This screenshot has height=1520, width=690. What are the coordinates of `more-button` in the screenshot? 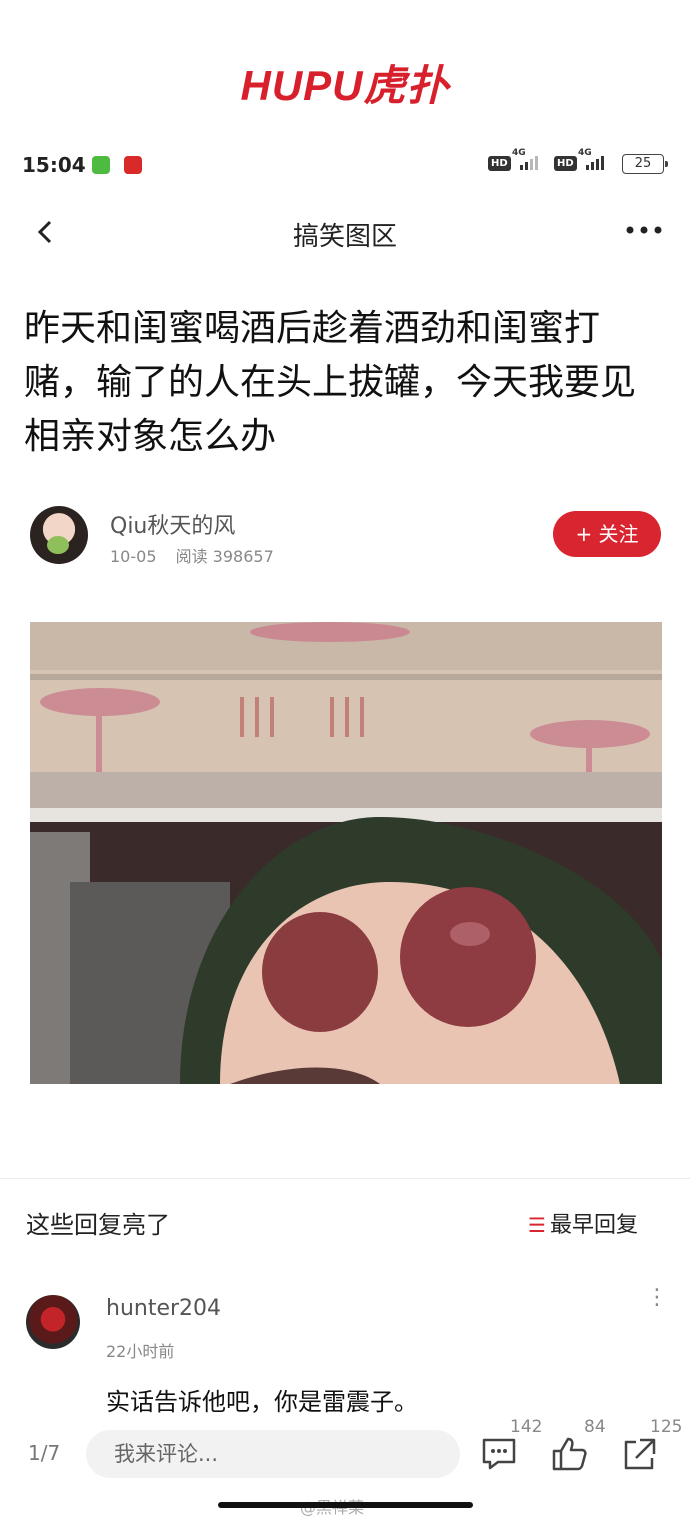 It's located at (644, 233).